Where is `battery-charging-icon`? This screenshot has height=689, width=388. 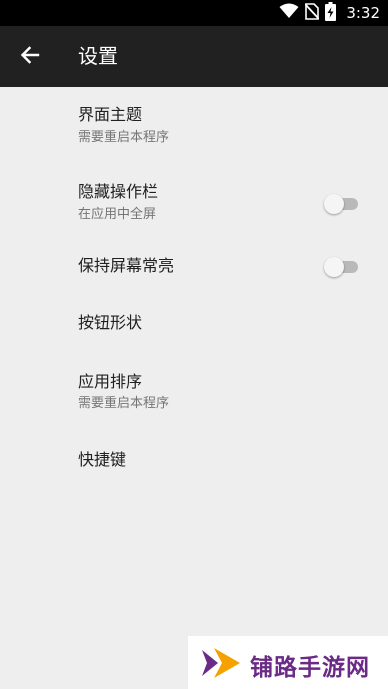 battery-charging-icon is located at coordinates (331, 13).